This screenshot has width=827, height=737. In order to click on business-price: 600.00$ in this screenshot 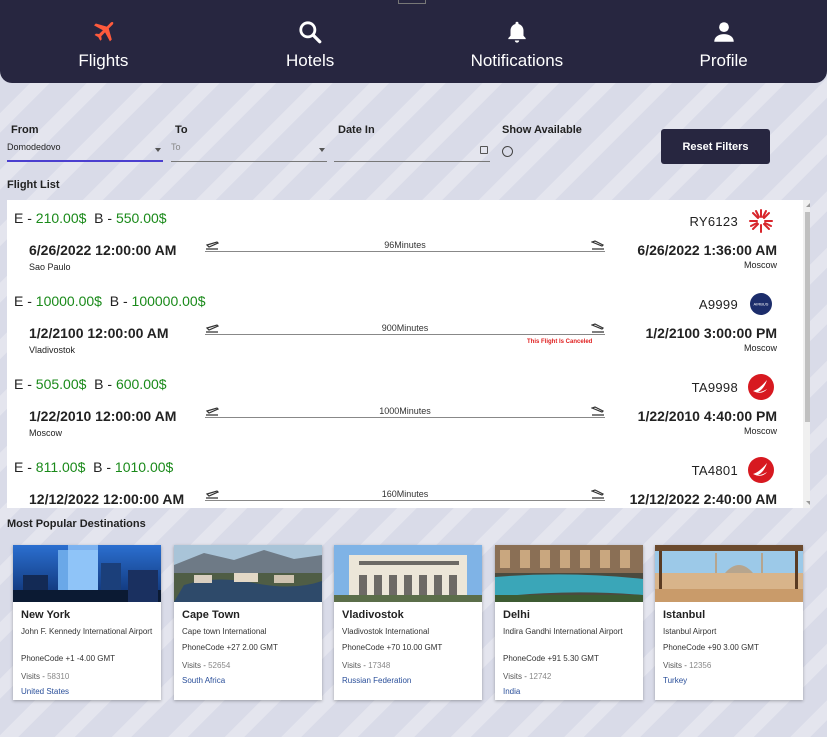, I will do `click(141, 384)`.